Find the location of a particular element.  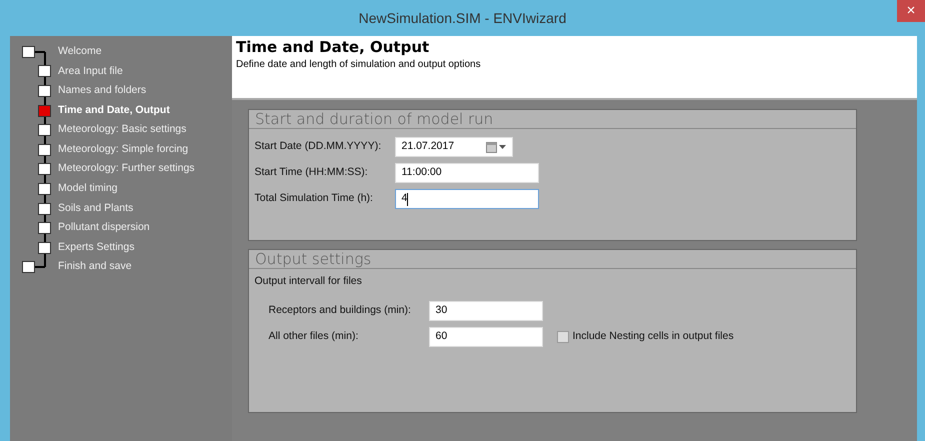

date-picker: 21.07.2017 is located at coordinates (453, 147).